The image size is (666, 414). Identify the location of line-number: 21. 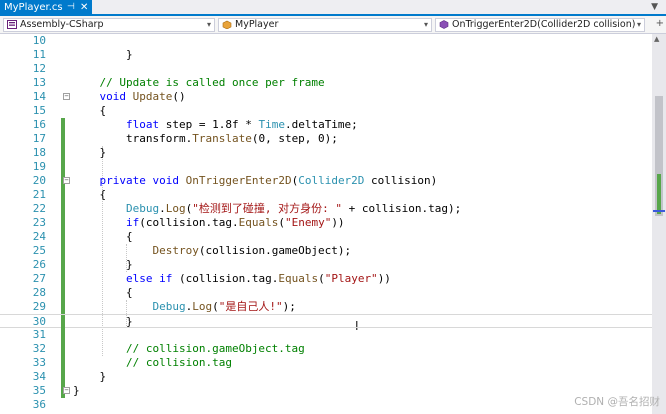
(39, 194).